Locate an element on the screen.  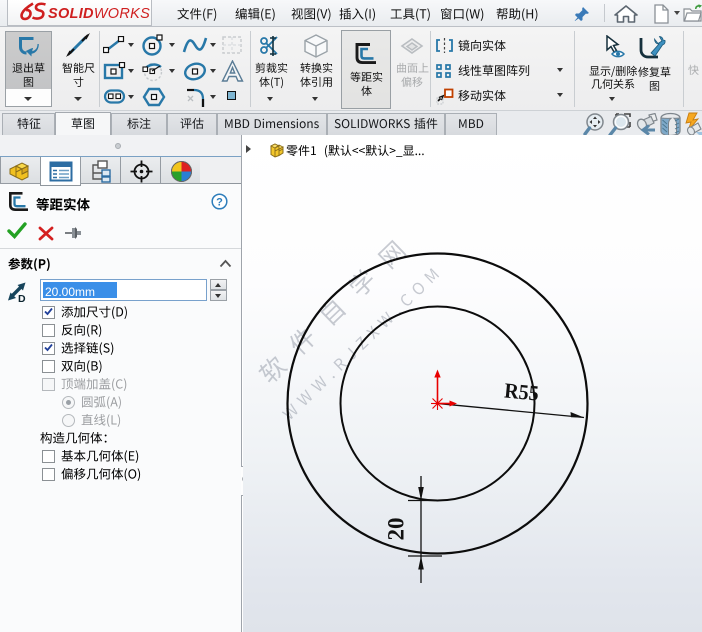
svg-text: D is located at coordinates (22, 298).